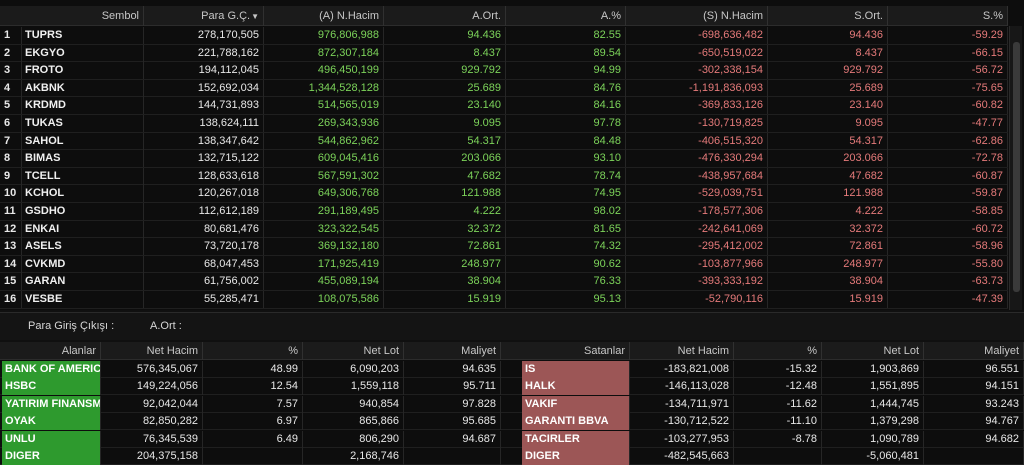  Describe the element at coordinates (166, 326) in the screenshot. I see `a-ort-label: A.Ort :` at that location.